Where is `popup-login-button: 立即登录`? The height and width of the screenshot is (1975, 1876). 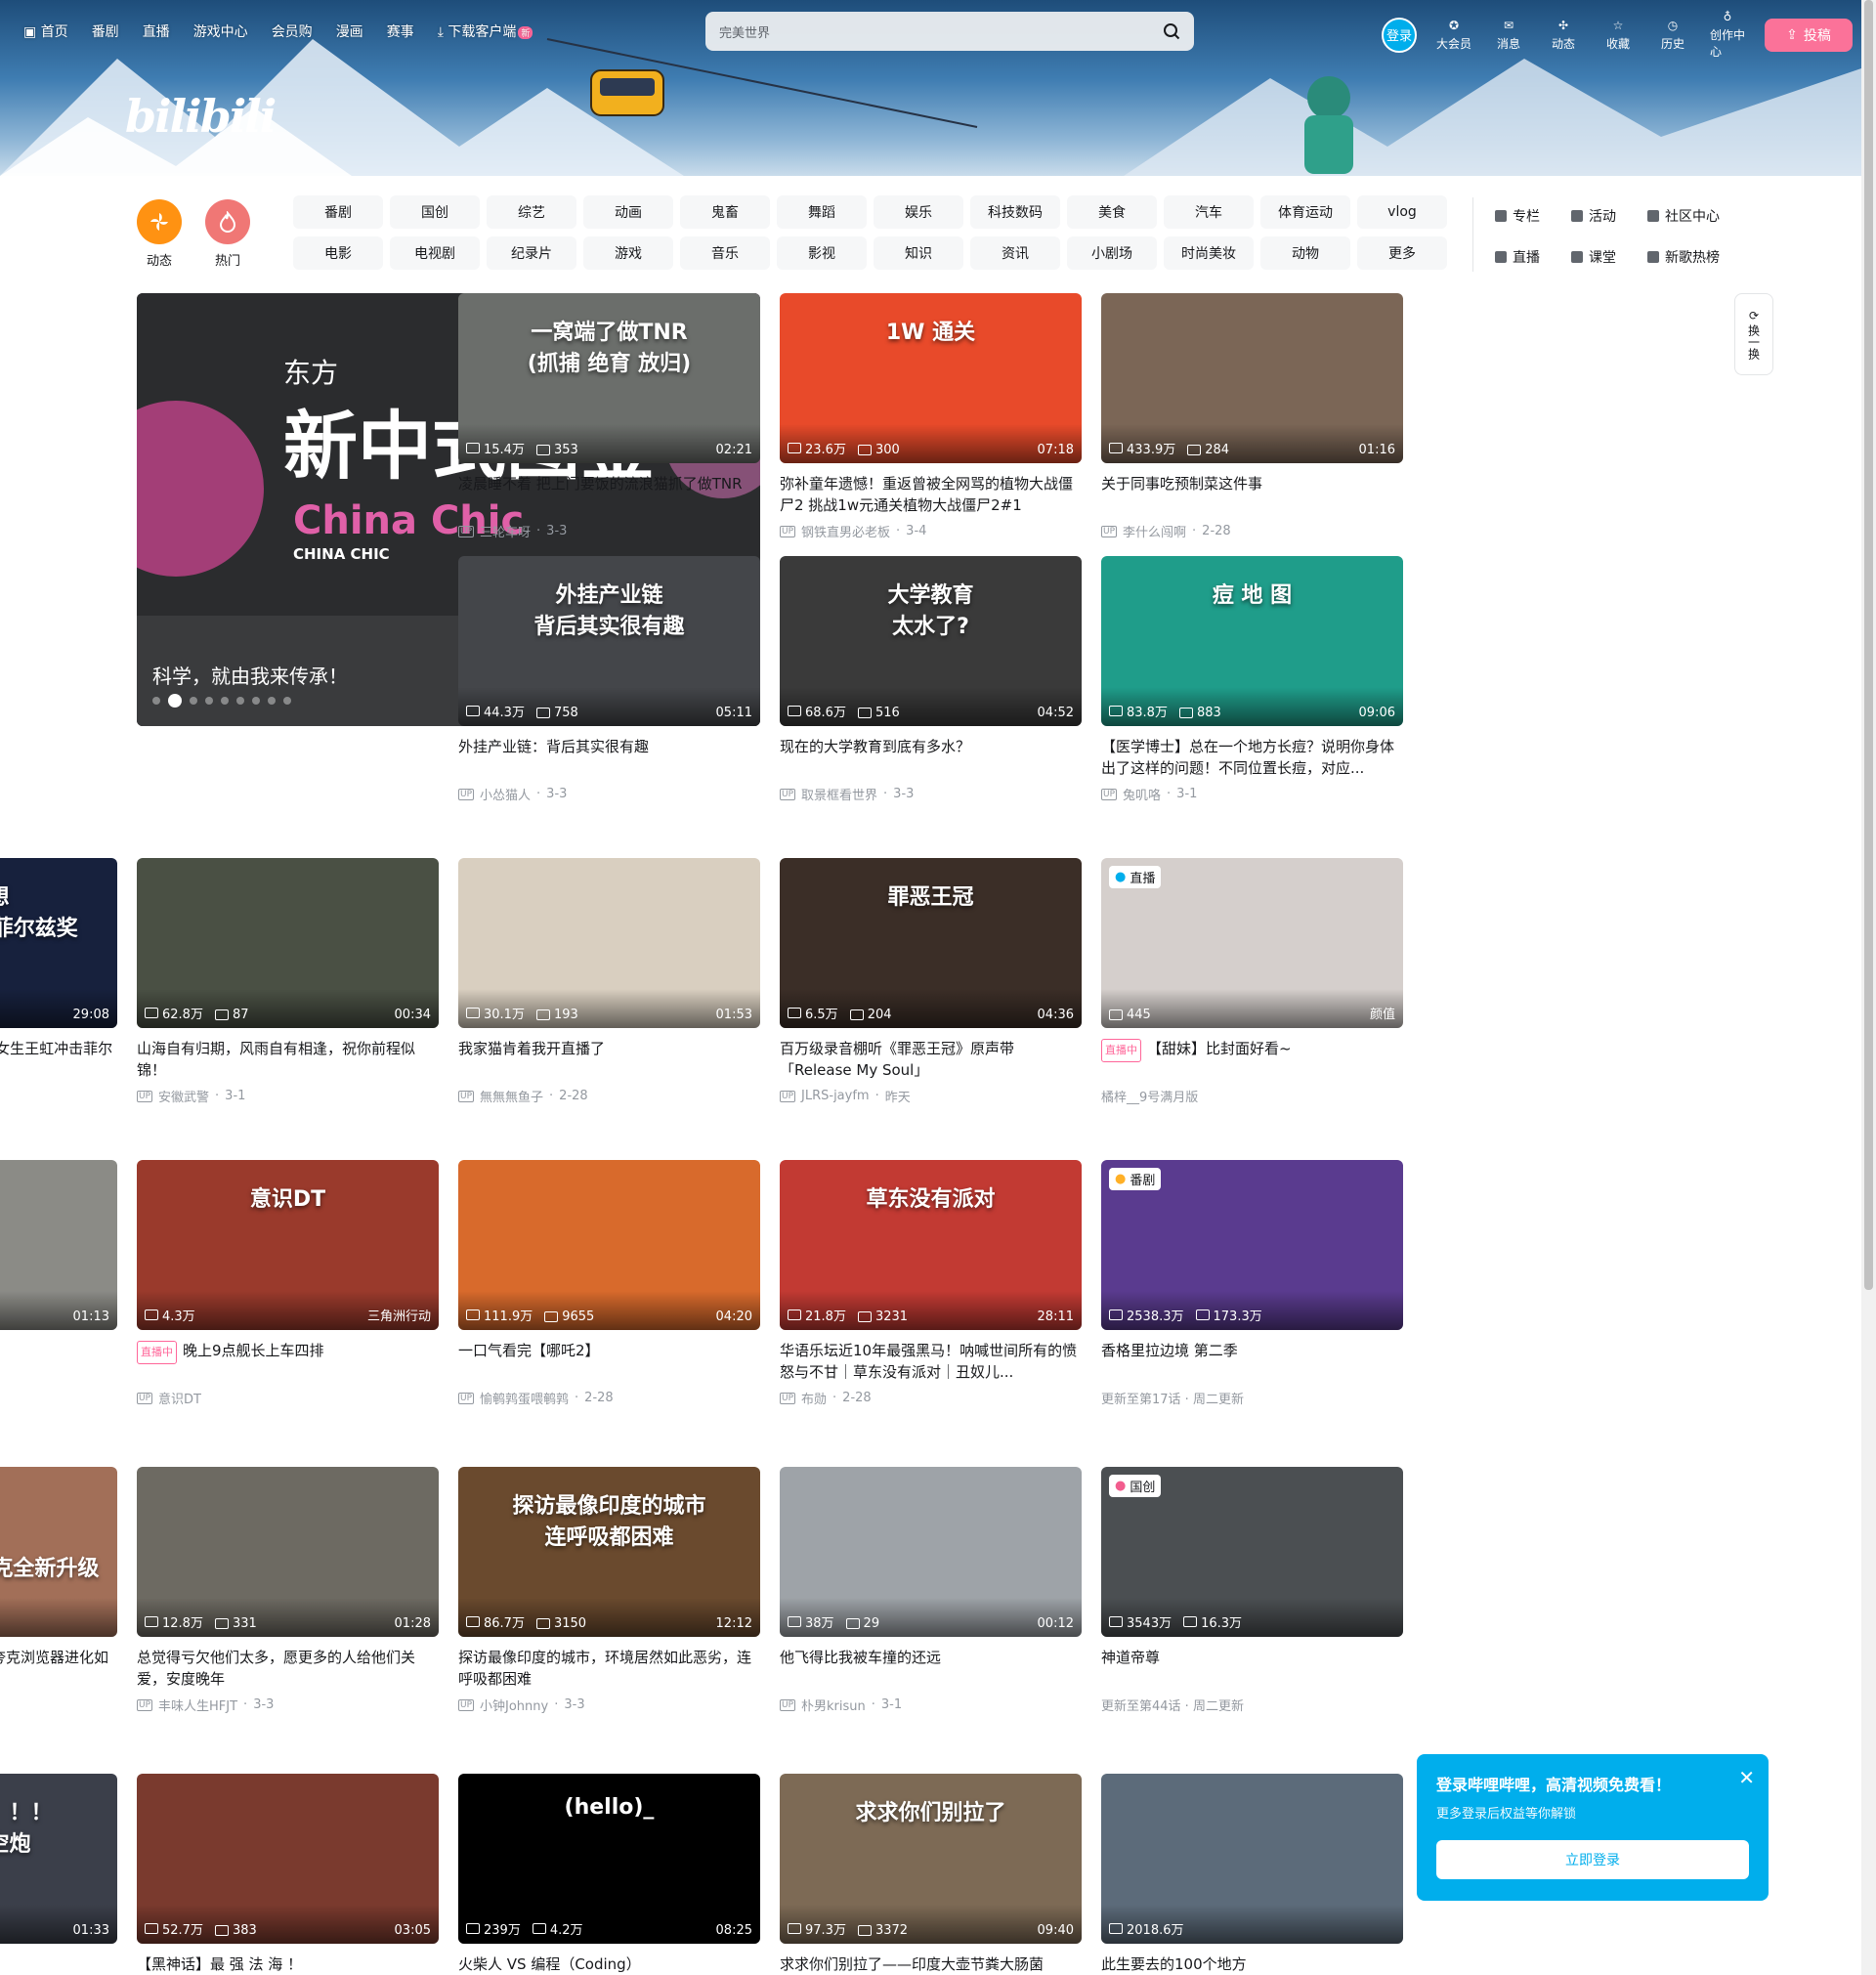
popup-login-button: 立即登录 is located at coordinates (1592, 1860).